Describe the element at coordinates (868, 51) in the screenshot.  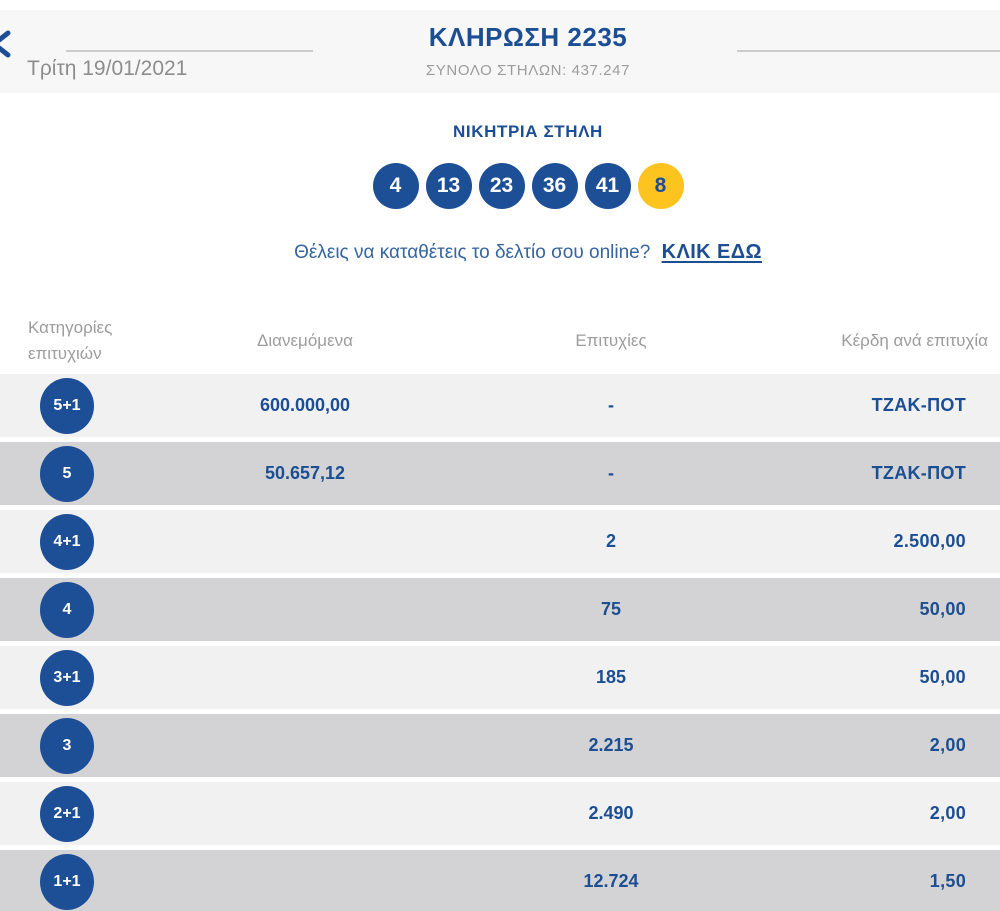
I see `header-right-divider` at that location.